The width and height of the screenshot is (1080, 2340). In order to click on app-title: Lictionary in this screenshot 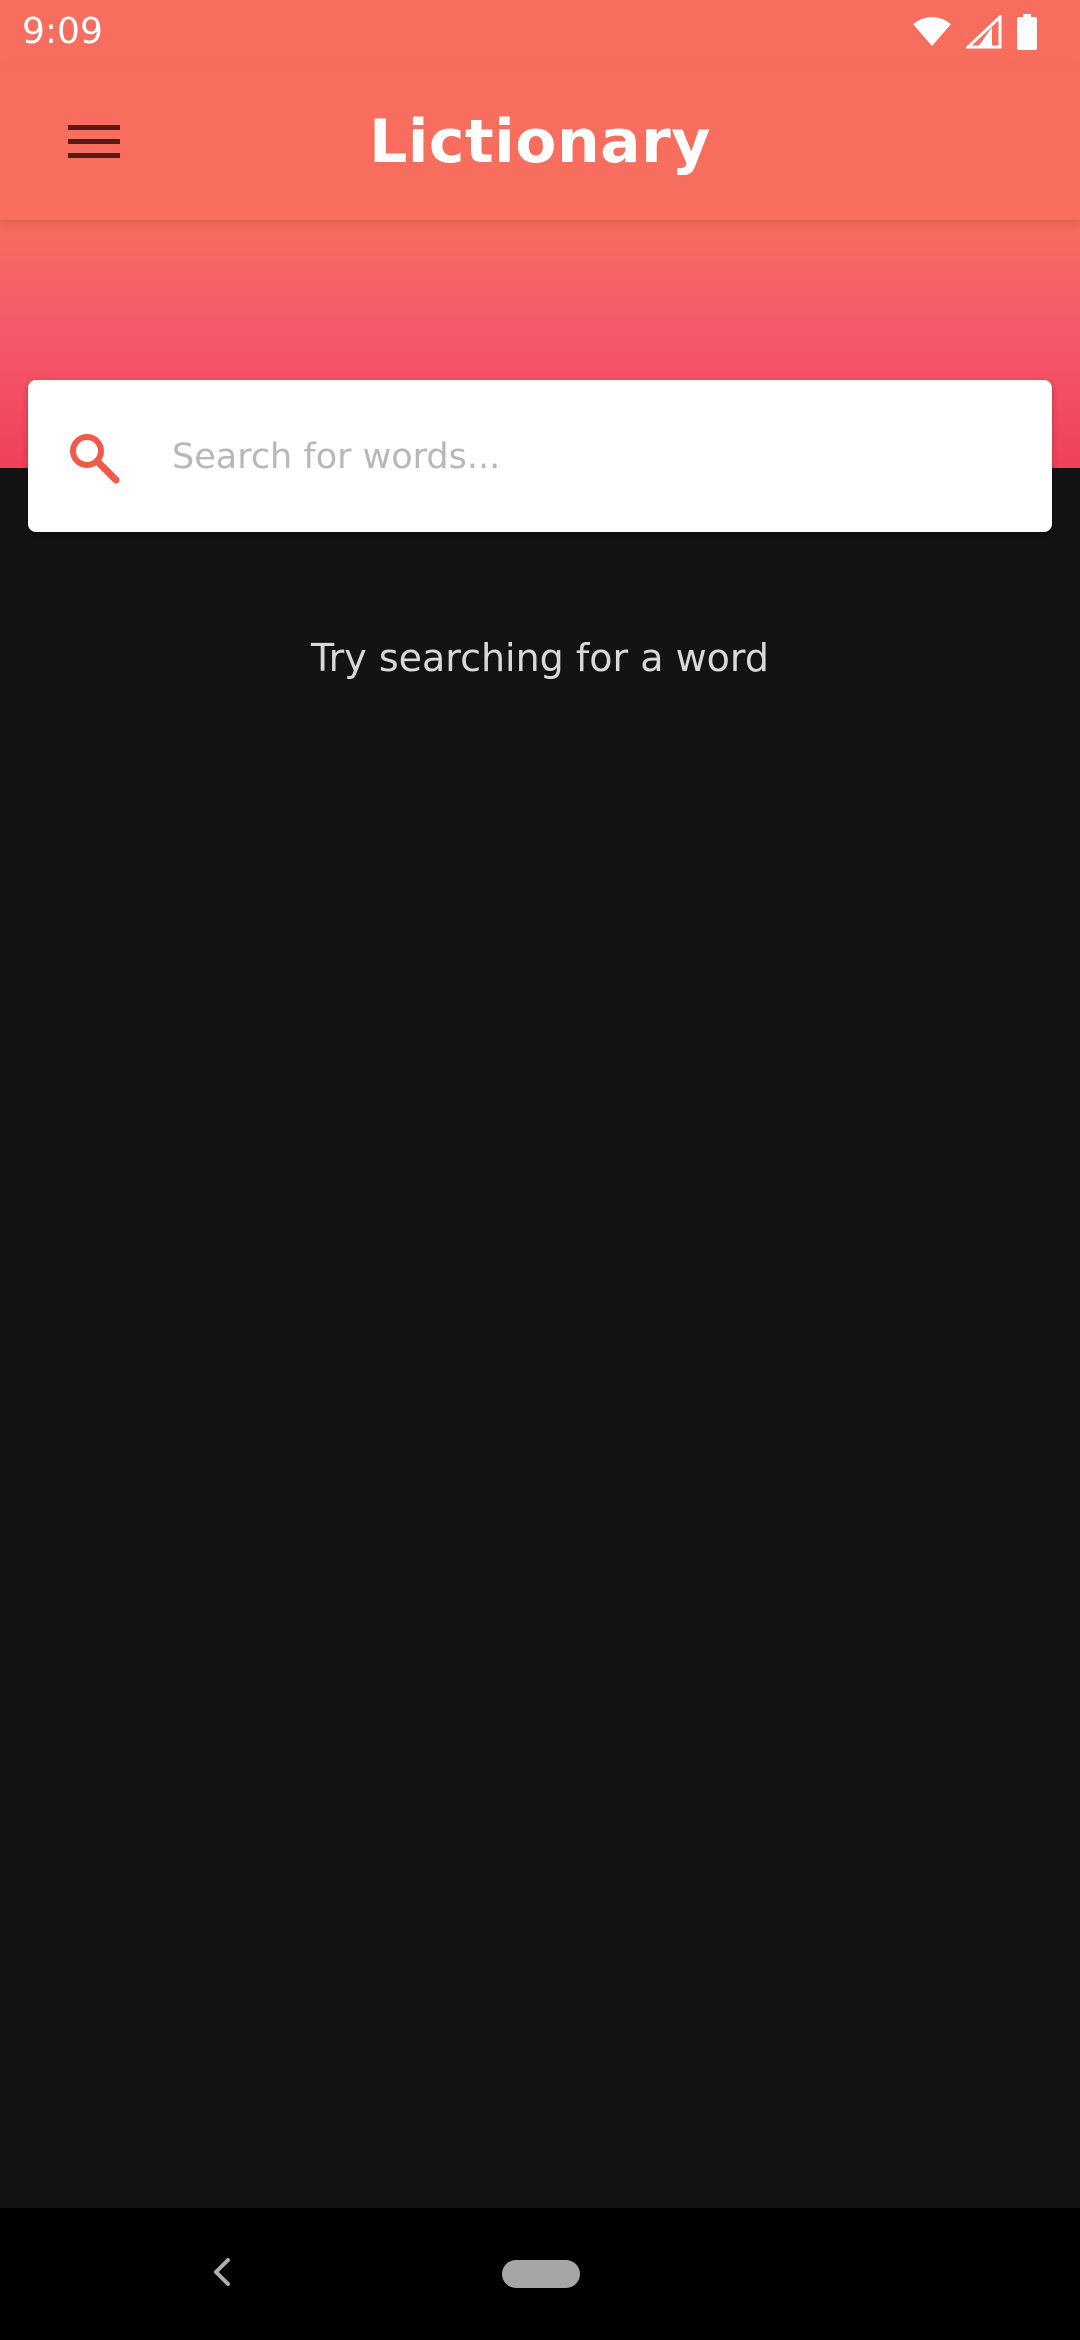, I will do `click(540, 142)`.